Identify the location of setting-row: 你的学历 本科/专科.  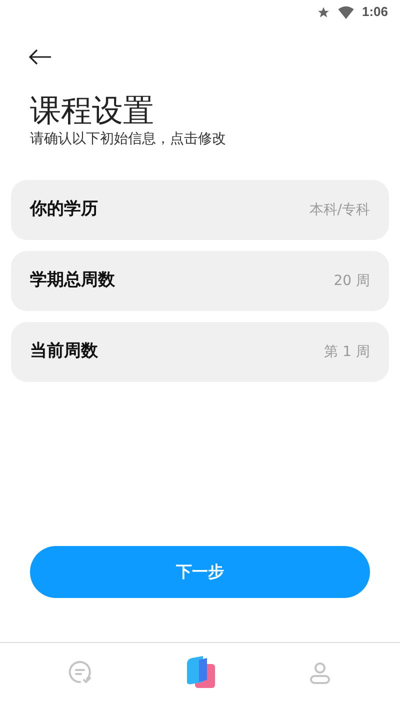
(200, 210).